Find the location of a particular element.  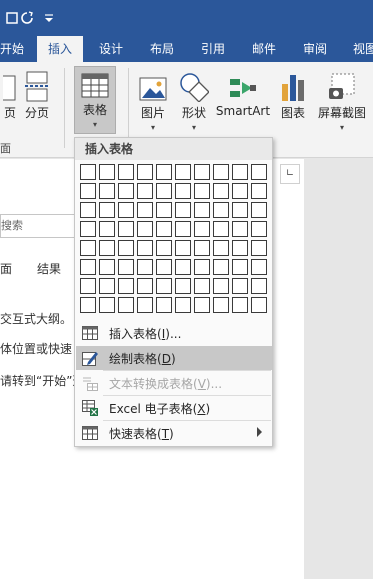

customize-quick-access-icon is located at coordinates (49, 18).